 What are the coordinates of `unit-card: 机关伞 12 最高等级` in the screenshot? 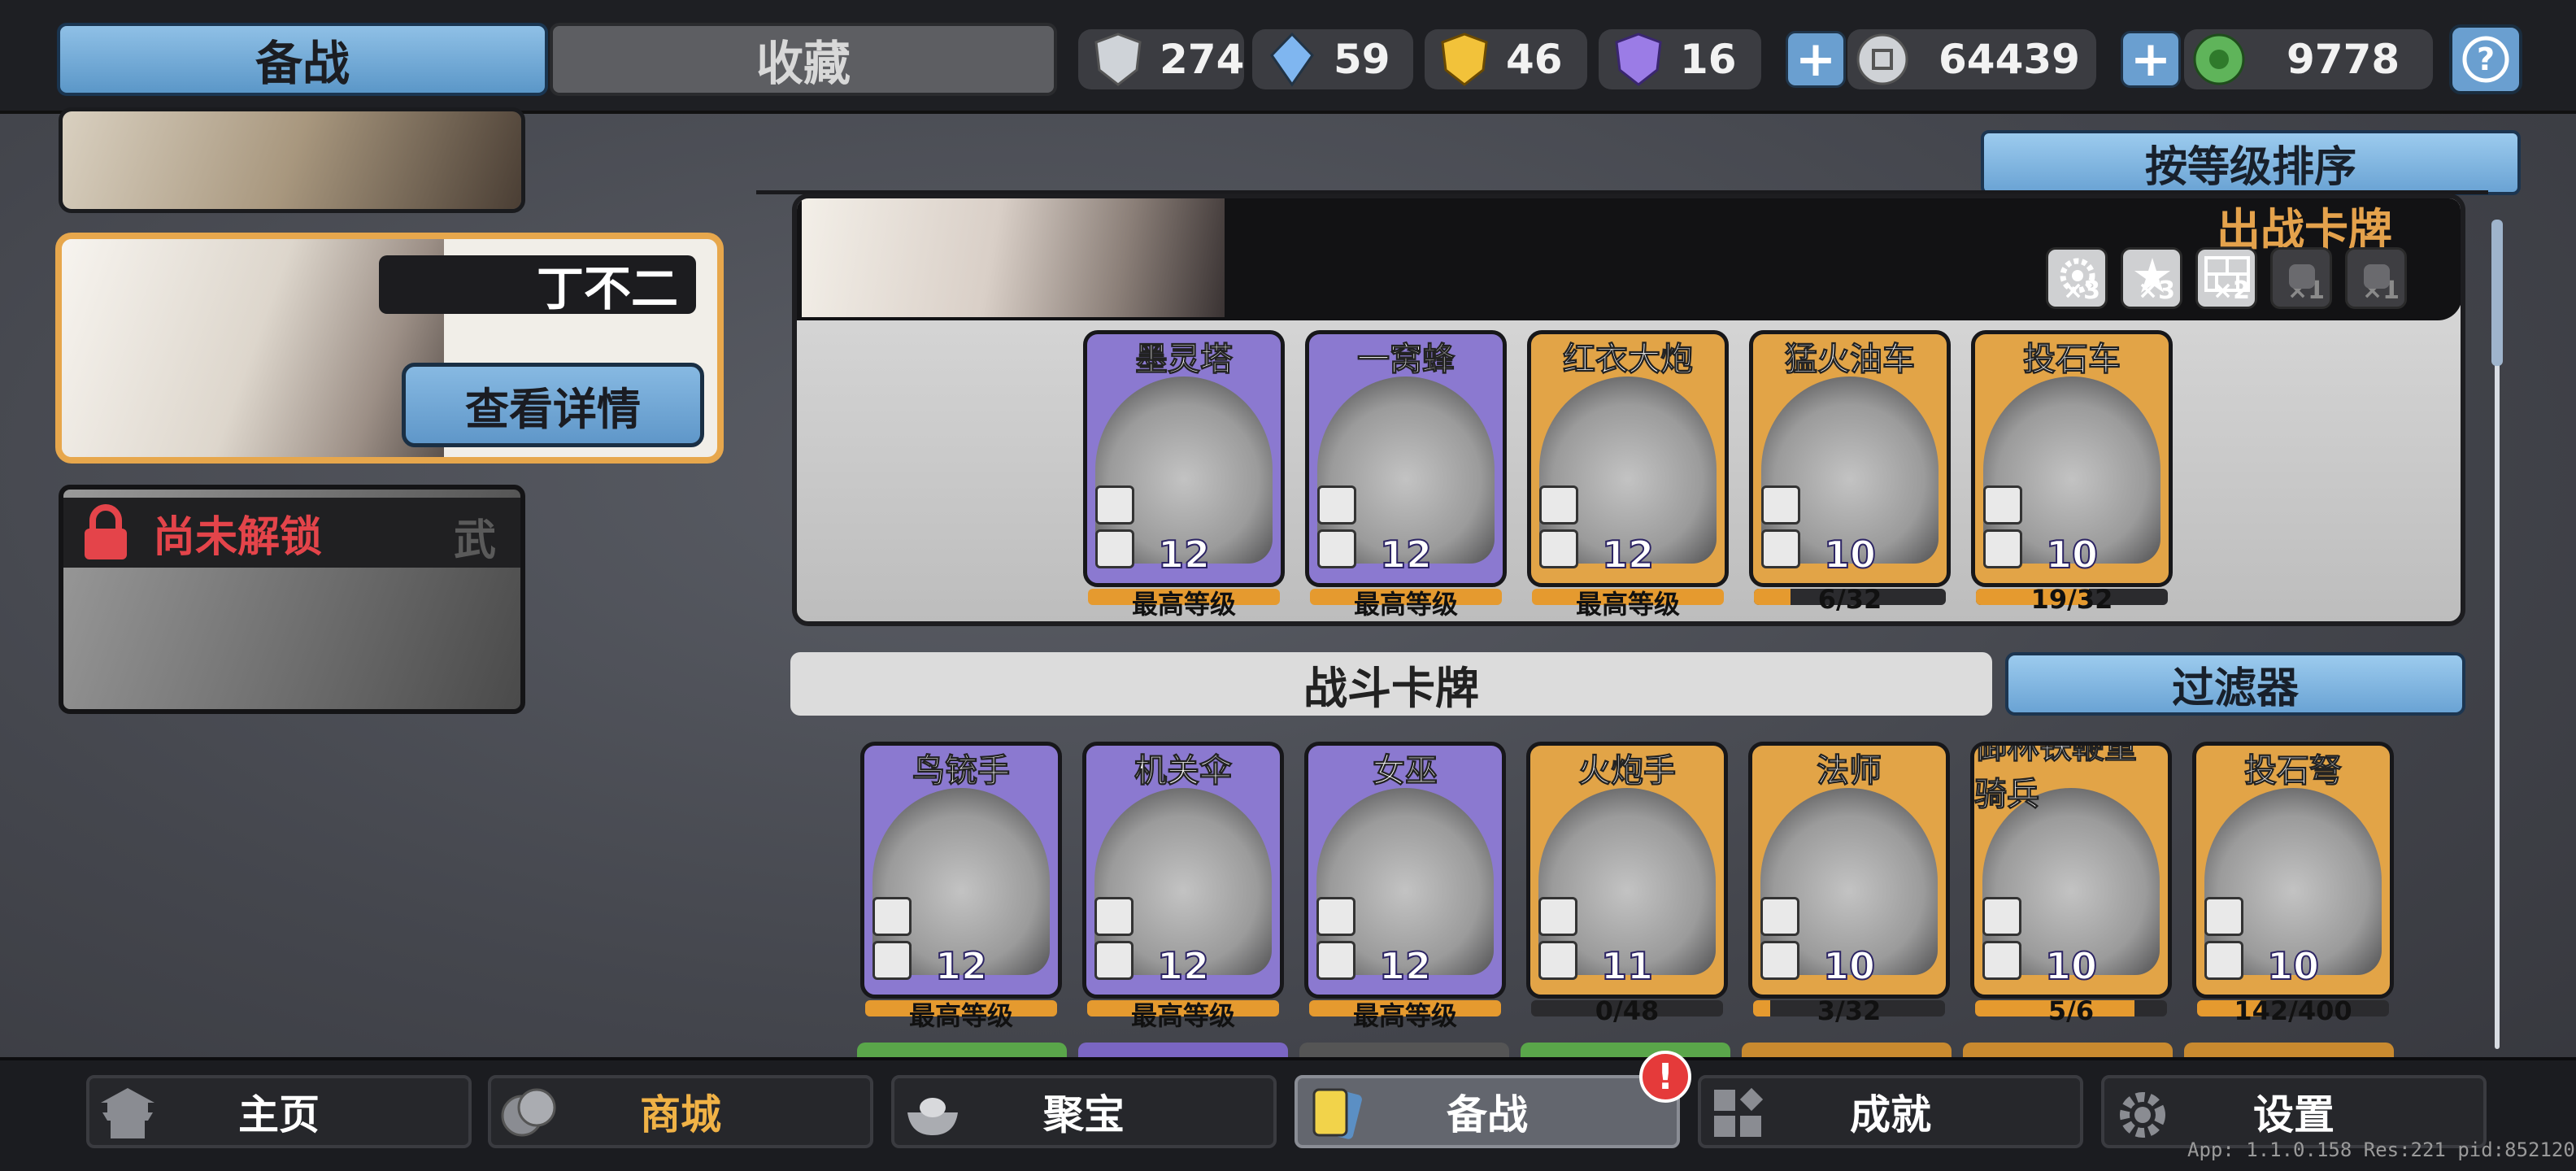 It's located at (1183, 886).